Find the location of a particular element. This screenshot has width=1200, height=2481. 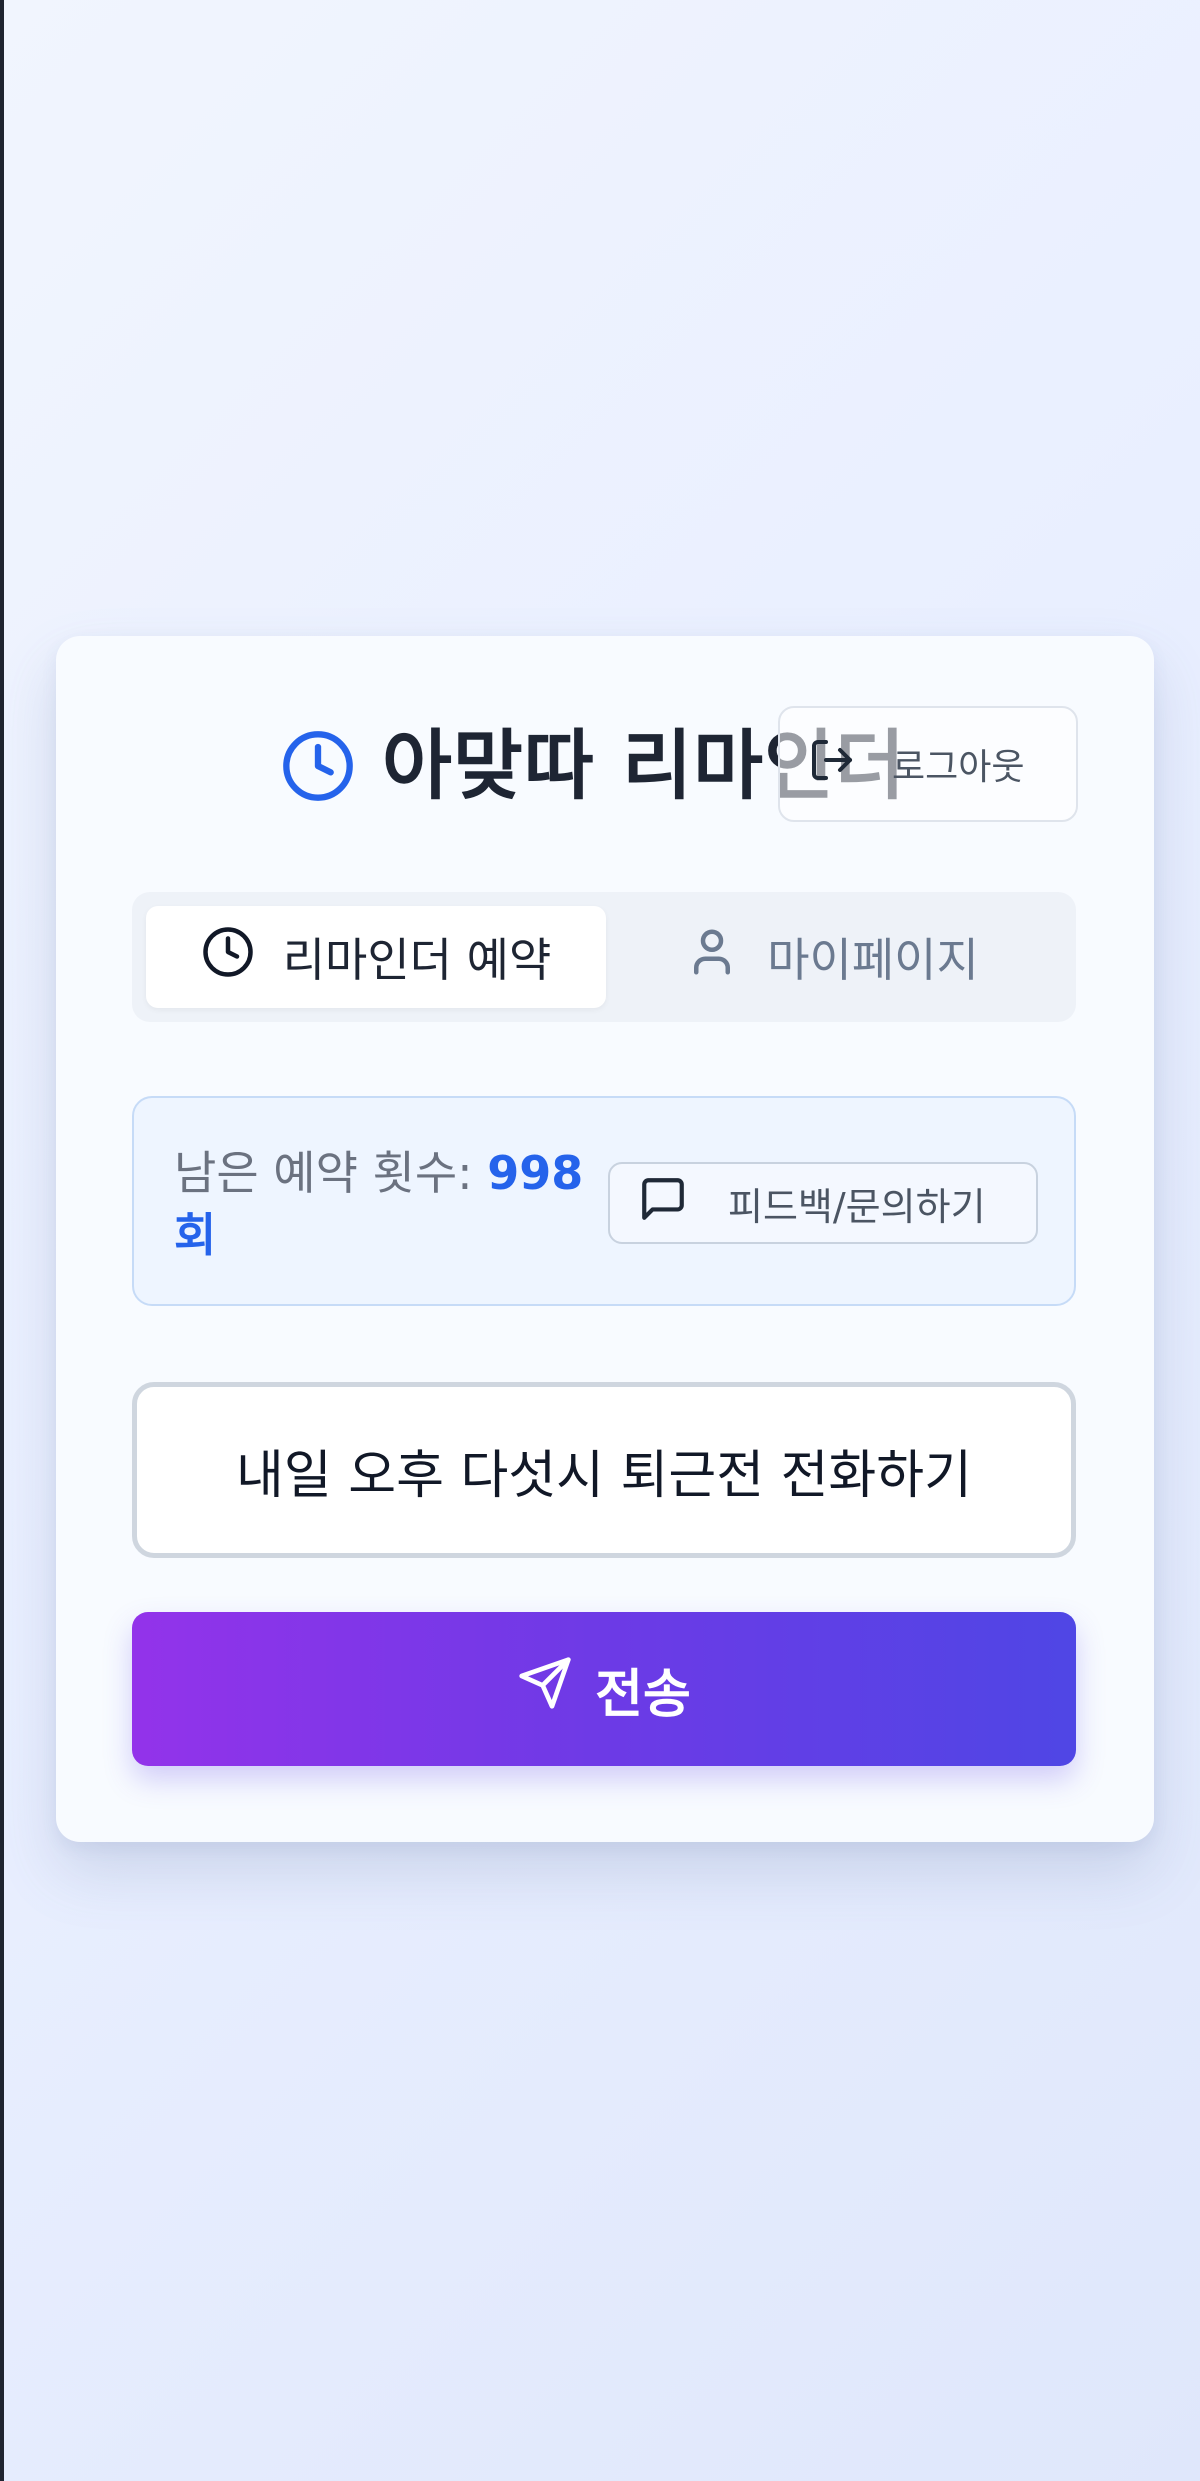

tab-mypage: 마이페이지 is located at coordinates (832, 957).